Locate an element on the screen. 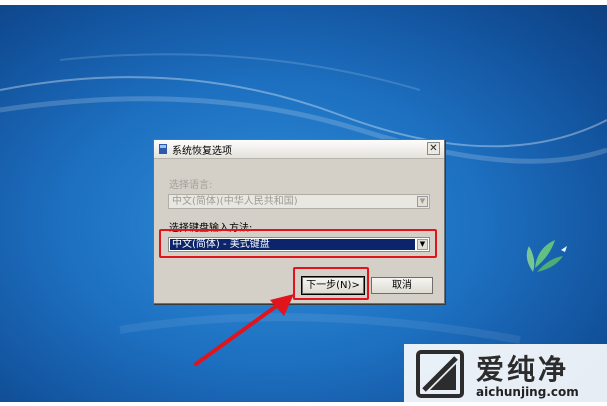 The width and height of the screenshot is (607, 406). close-icon: ✕ is located at coordinates (433, 148).